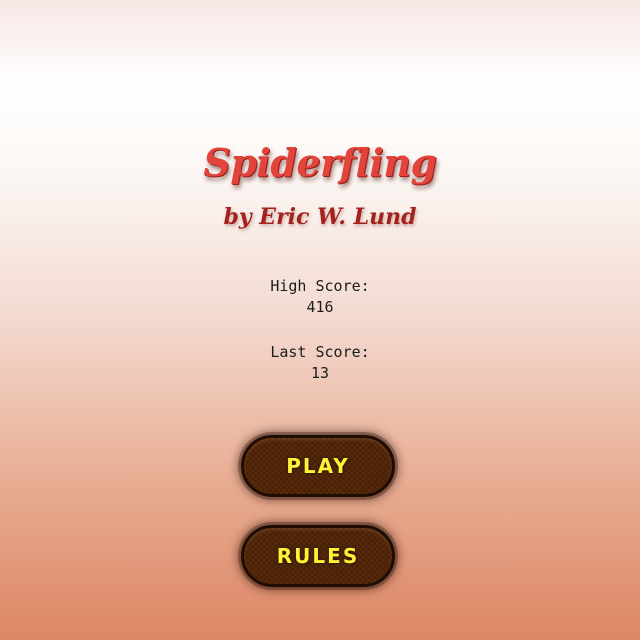 The height and width of the screenshot is (640, 640). What do you see at coordinates (320, 352) in the screenshot?
I see `last-score-label: Last Score:` at bounding box center [320, 352].